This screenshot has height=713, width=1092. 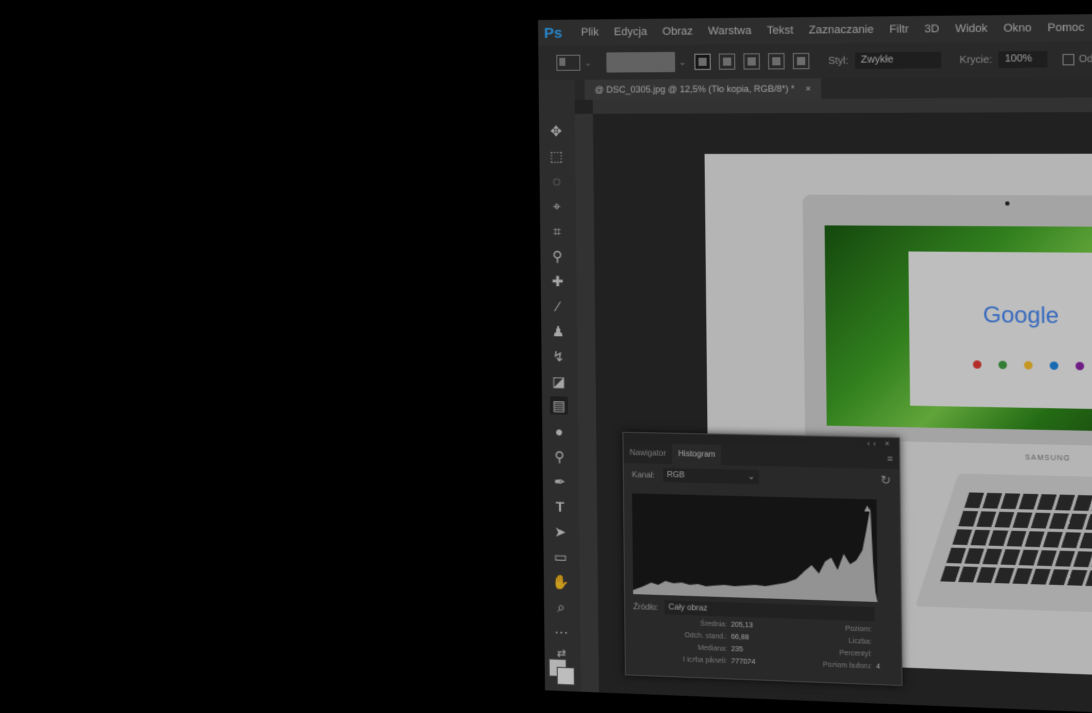 What do you see at coordinates (971, 29) in the screenshot?
I see `menu-view: Widok` at bounding box center [971, 29].